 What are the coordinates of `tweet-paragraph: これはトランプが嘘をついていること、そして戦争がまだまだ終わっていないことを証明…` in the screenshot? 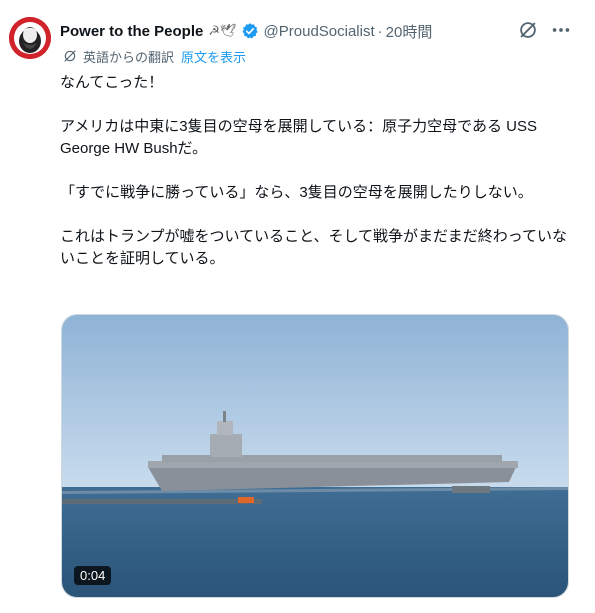 It's located at (314, 247).